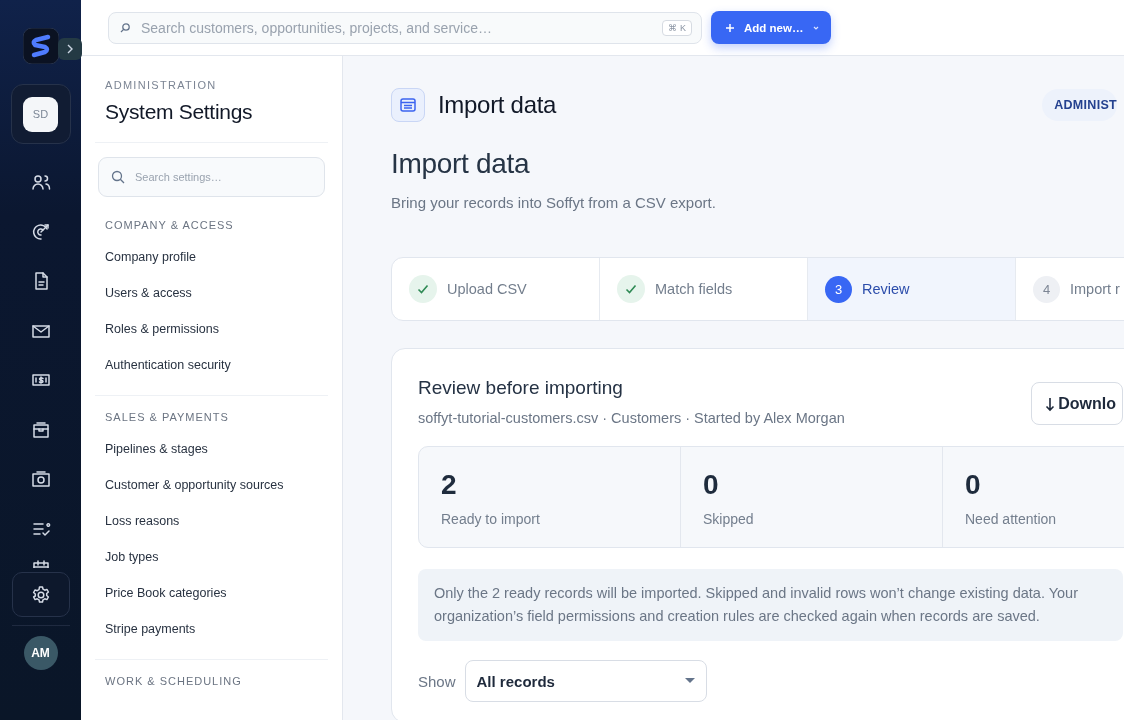 The image size is (1124, 720). What do you see at coordinates (167, 417) in the screenshot?
I see `section-heading: SALES & PAYMENTS` at bounding box center [167, 417].